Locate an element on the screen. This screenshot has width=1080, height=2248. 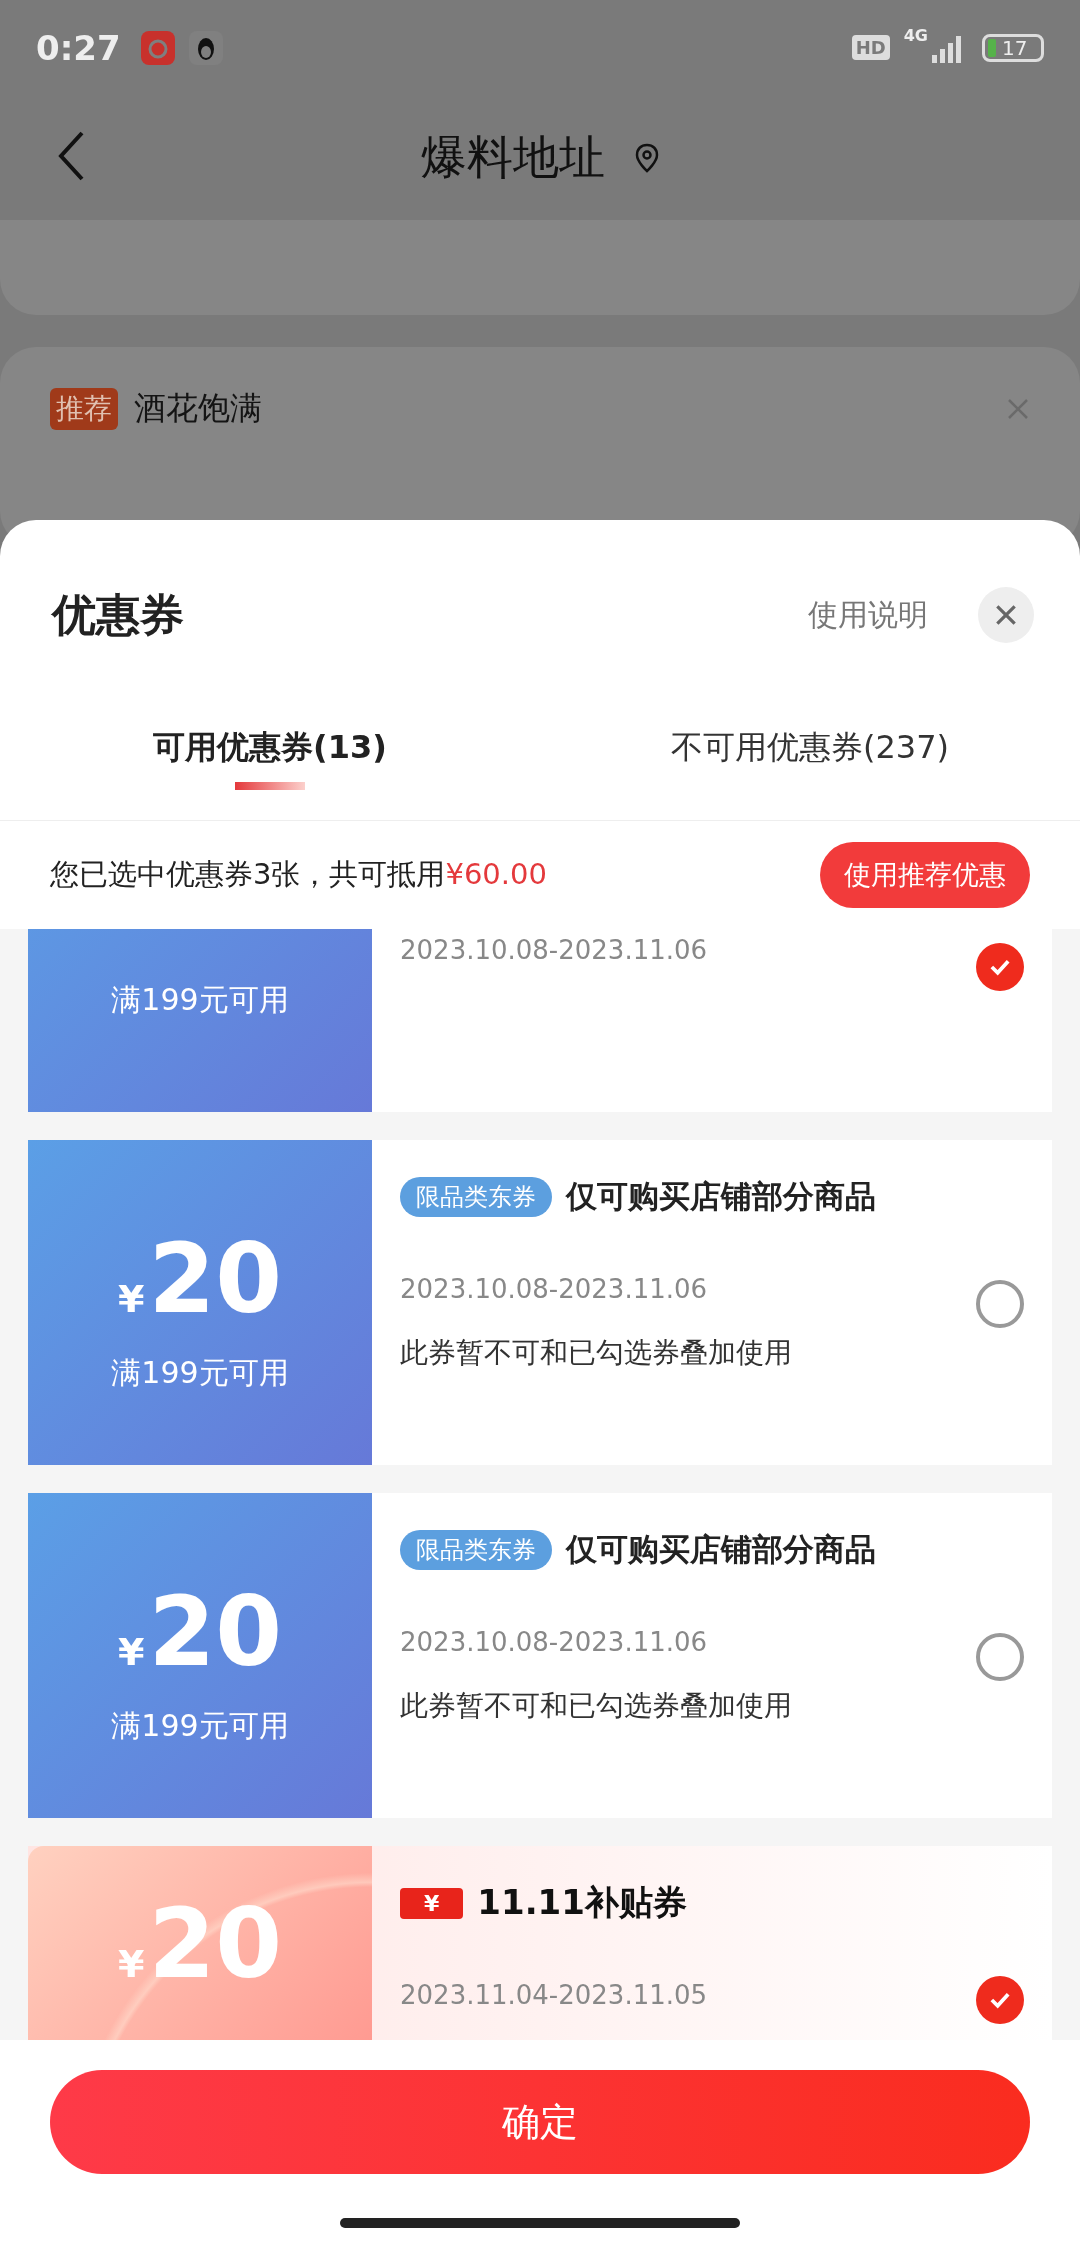
tab-indicator is located at coordinates (270, 786).